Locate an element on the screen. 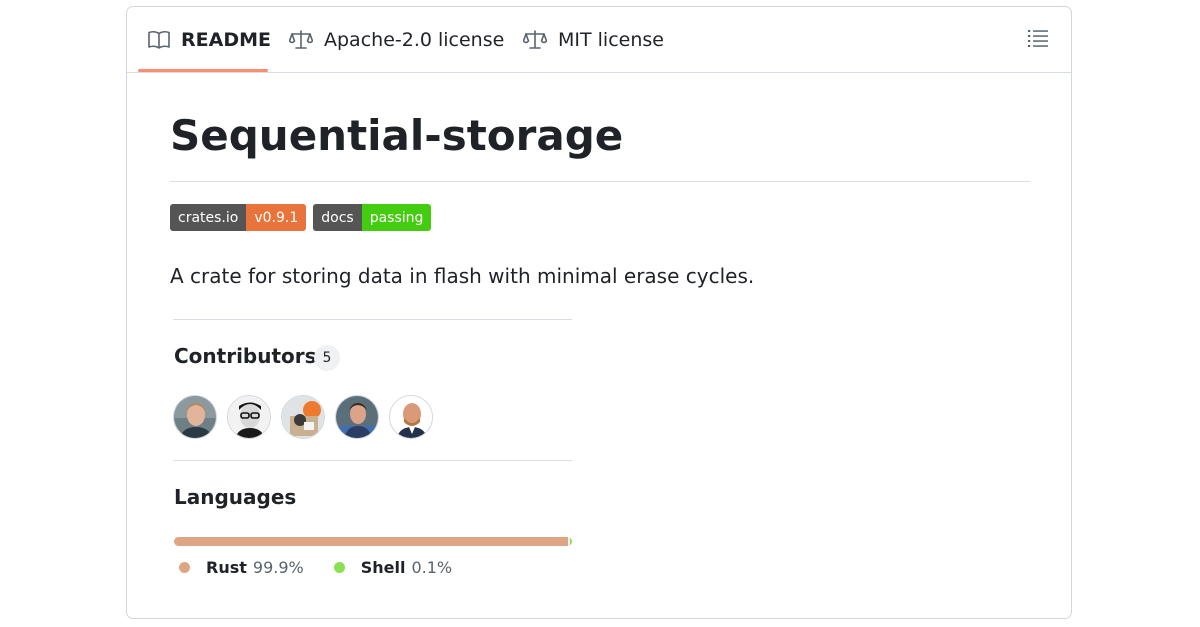 This screenshot has width=1200, height=627. languages-list: Rust 99.9% Shell 0.1% is located at coordinates (330, 567).